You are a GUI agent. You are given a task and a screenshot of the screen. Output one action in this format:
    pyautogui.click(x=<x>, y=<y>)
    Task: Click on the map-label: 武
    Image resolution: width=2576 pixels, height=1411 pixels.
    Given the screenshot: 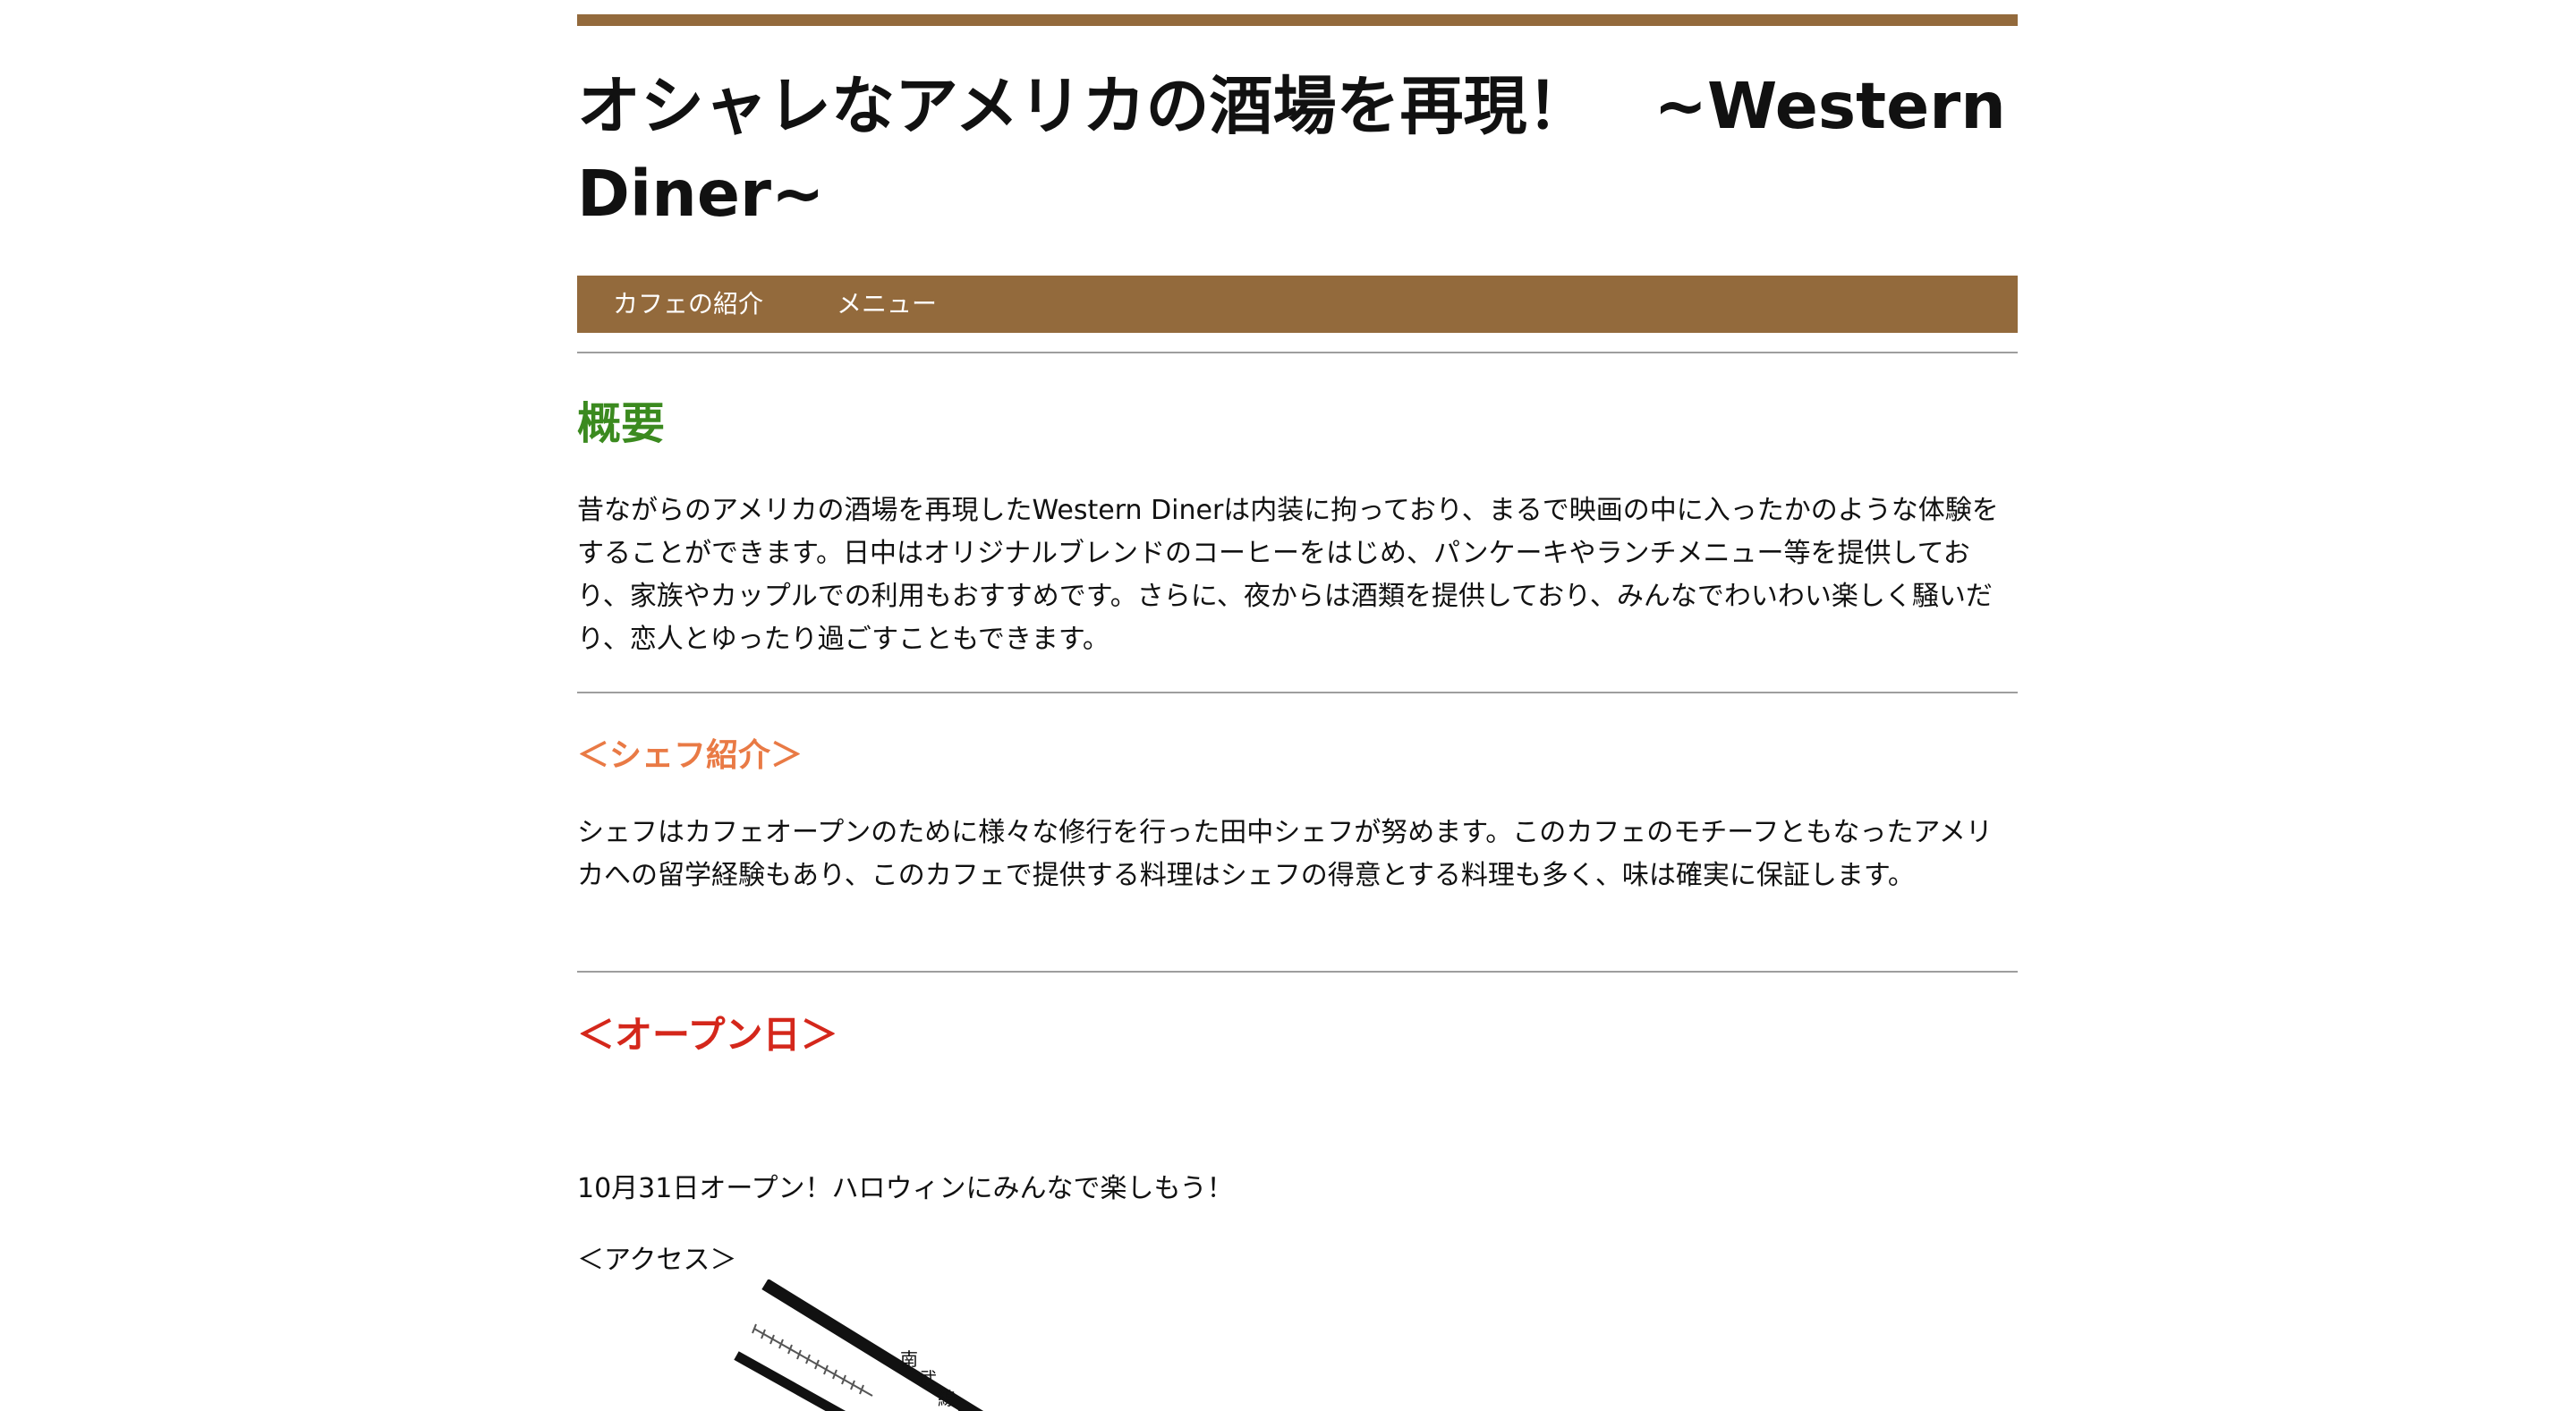 What is the action you would take?
    pyautogui.click(x=928, y=1379)
    